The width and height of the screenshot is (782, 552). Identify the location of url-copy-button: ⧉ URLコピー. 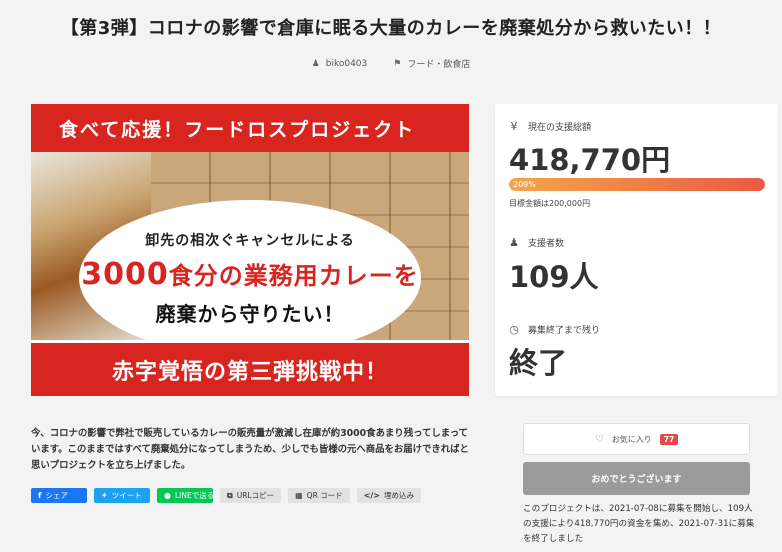
(251, 495).